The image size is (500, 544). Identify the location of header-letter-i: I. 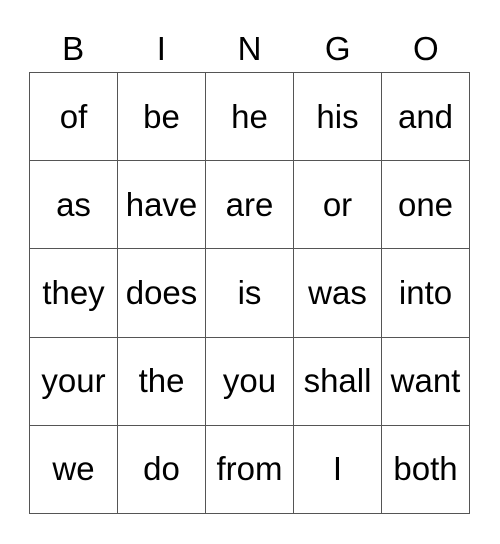
(161, 48).